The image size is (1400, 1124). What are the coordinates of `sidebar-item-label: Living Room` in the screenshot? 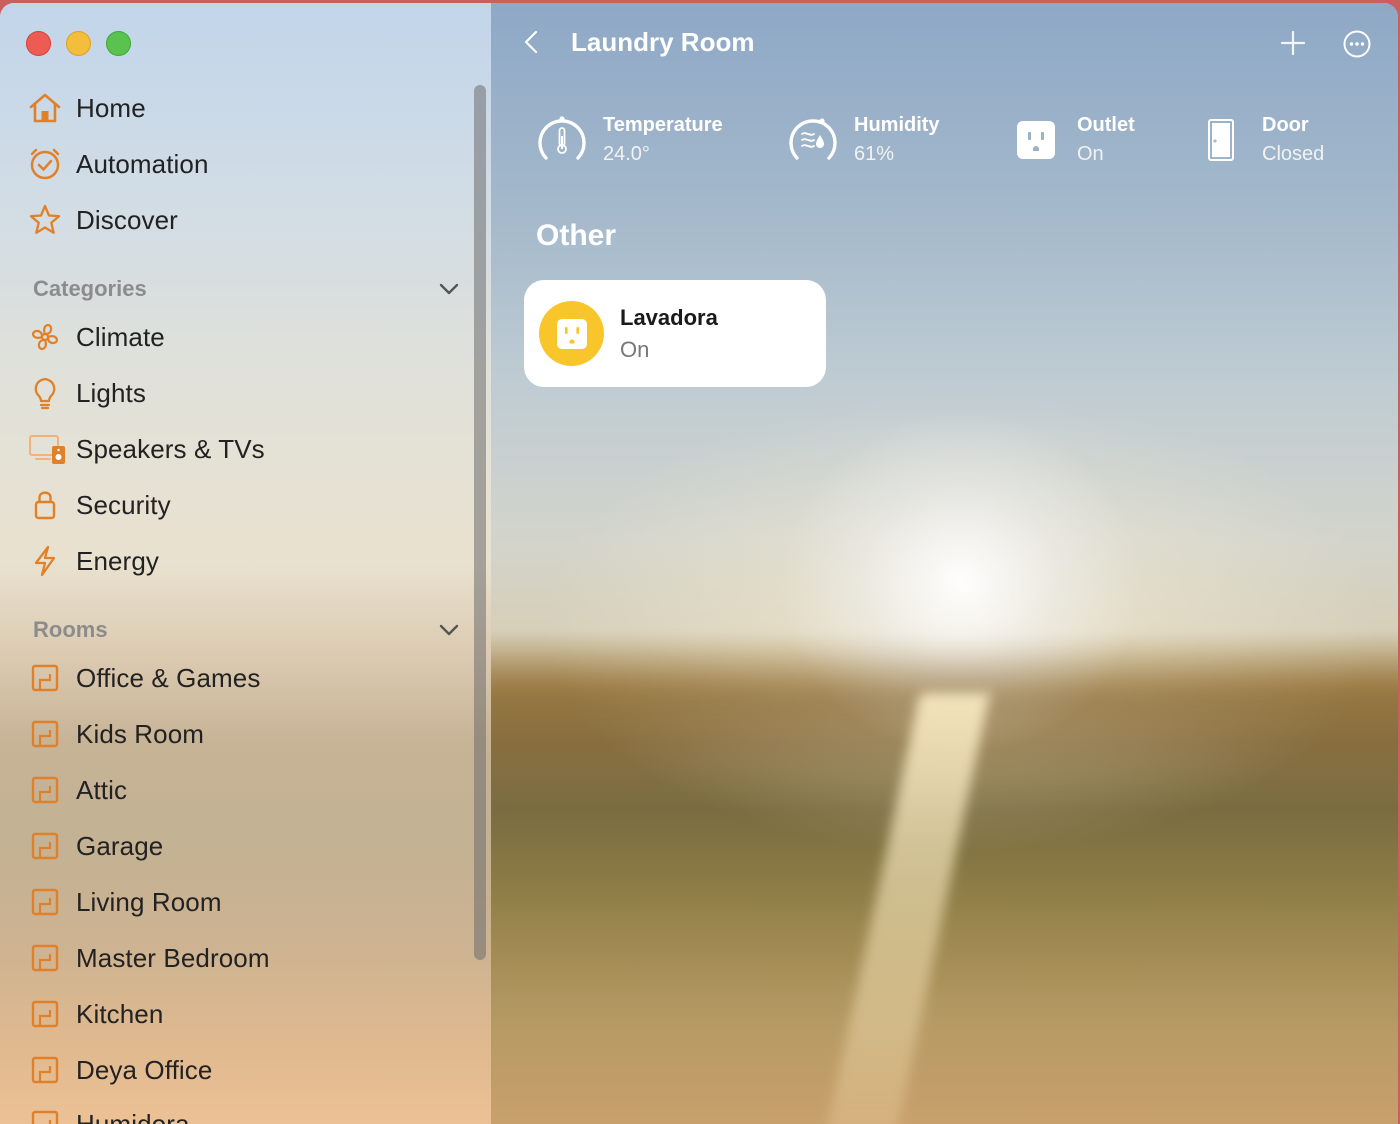 It's located at (149, 901).